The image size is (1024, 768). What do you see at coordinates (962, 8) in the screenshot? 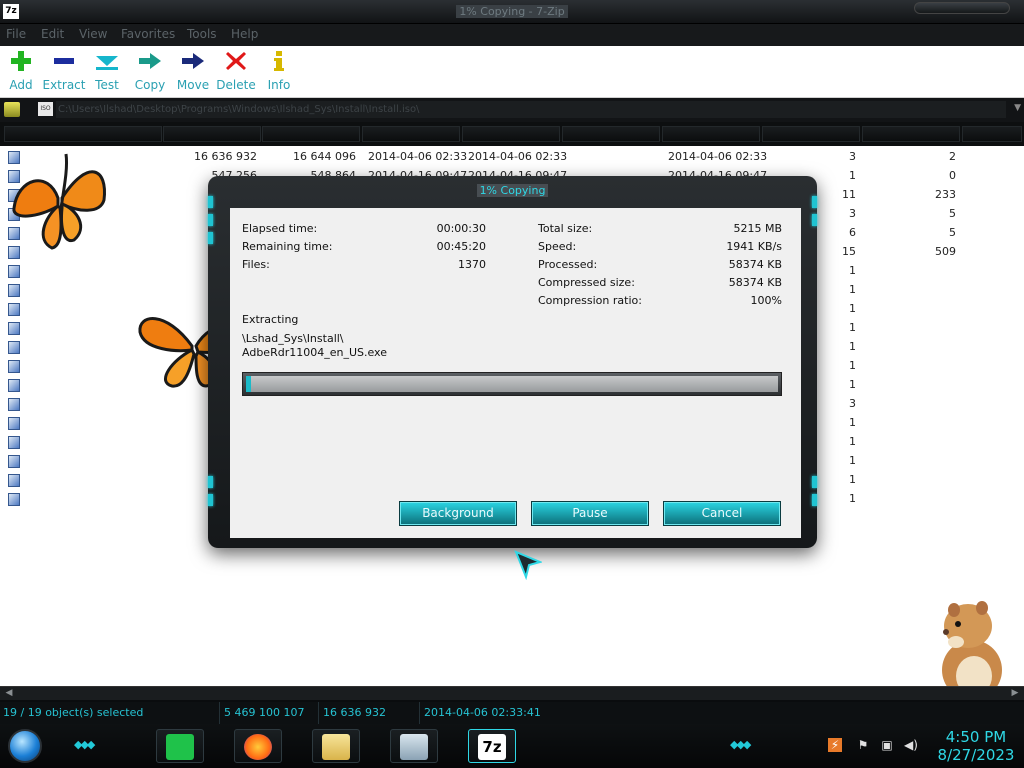
I see `window-controls` at bounding box center [962, 8].